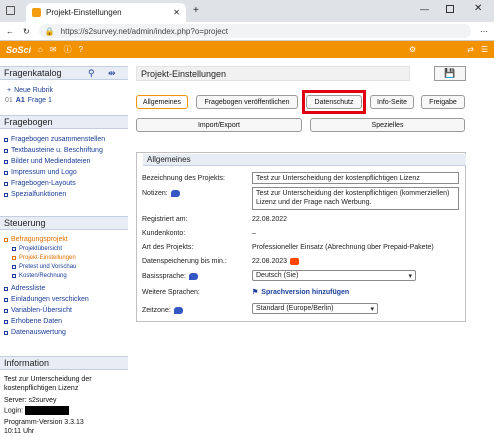  What do you see at coordinates (30, 400) in the screenshot?
I see `info-server: Server: s2survey` at bounding box center [30, 400].